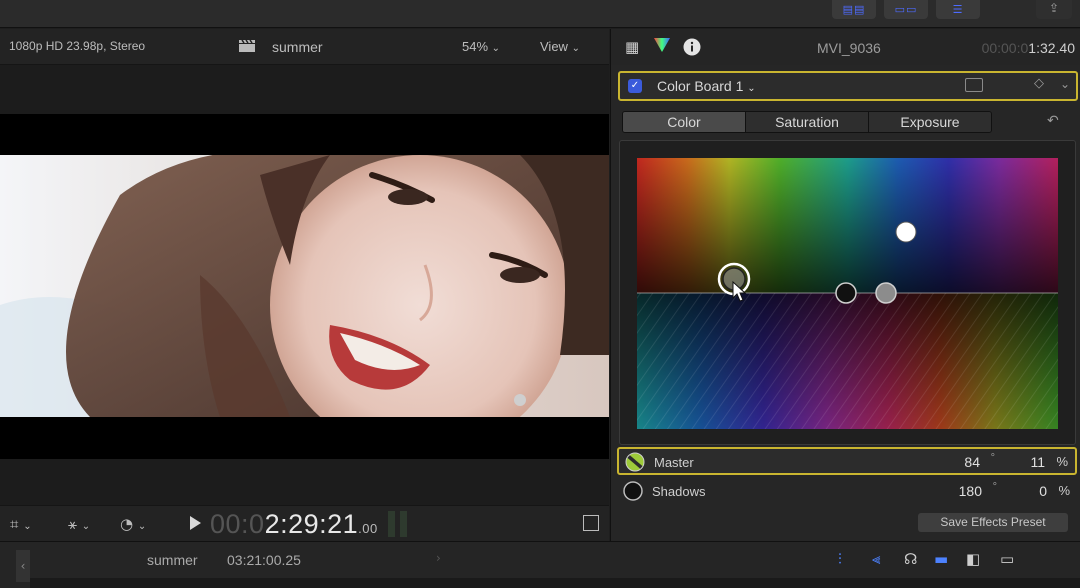 This screenshot has width=1080, height=588. Describe the element at coordinates (972, 462) in the screenshot. I see `master-angle: 84` at that location.